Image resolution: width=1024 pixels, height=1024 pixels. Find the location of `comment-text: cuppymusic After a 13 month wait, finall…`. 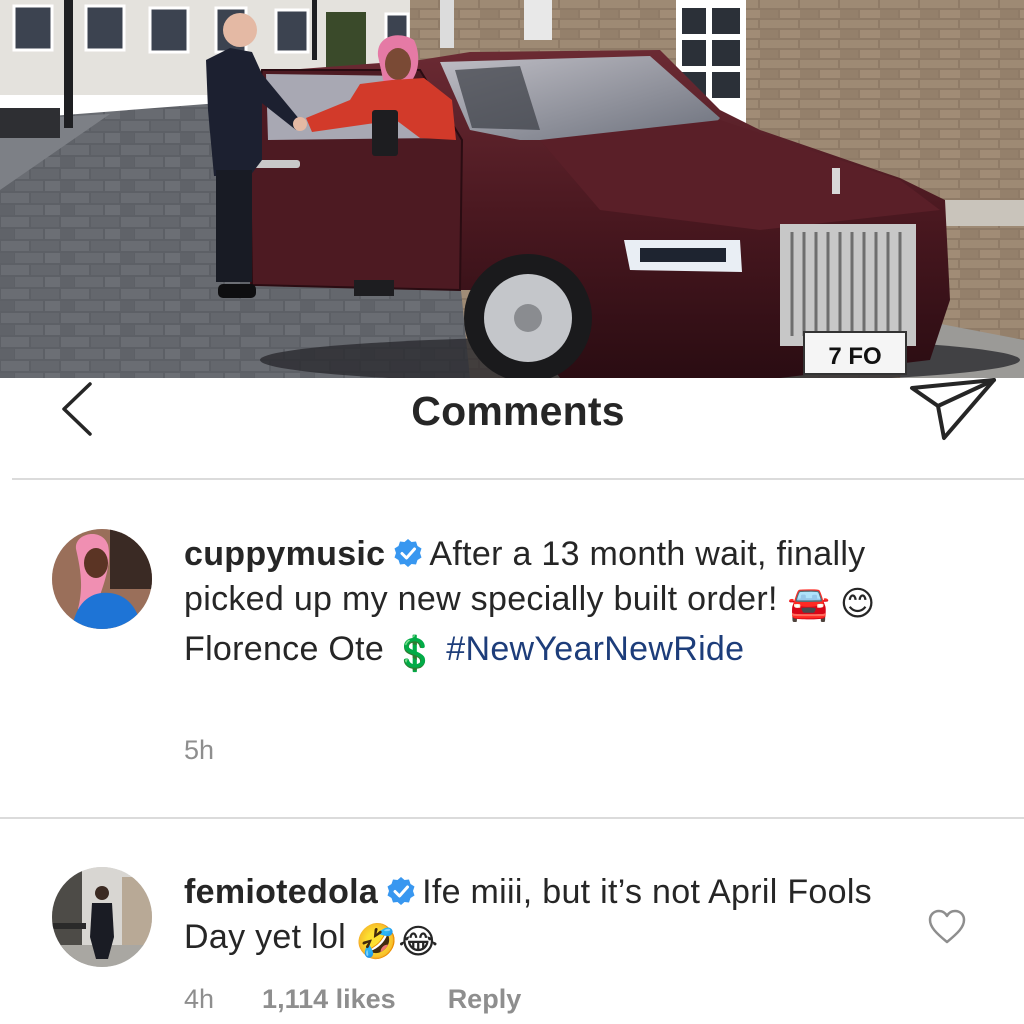

comment-text: cuppymusic After a 13 month wait, finall… is located at coordinates (534, 604).